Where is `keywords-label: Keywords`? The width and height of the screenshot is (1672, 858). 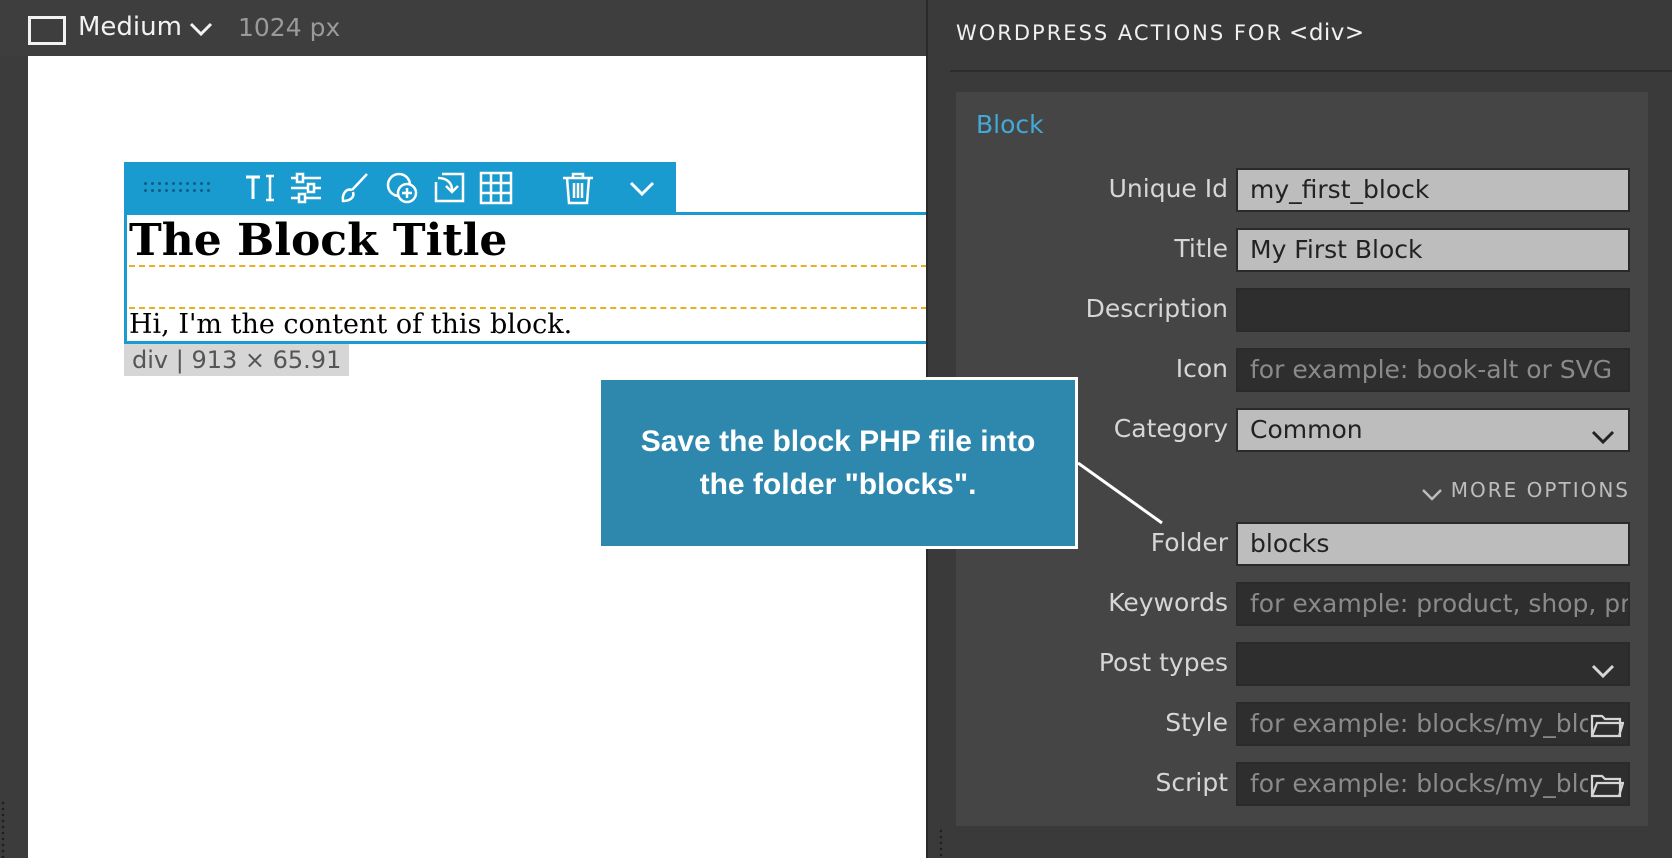
keywords-label: Keywords is located at coordinates (1168, 602).